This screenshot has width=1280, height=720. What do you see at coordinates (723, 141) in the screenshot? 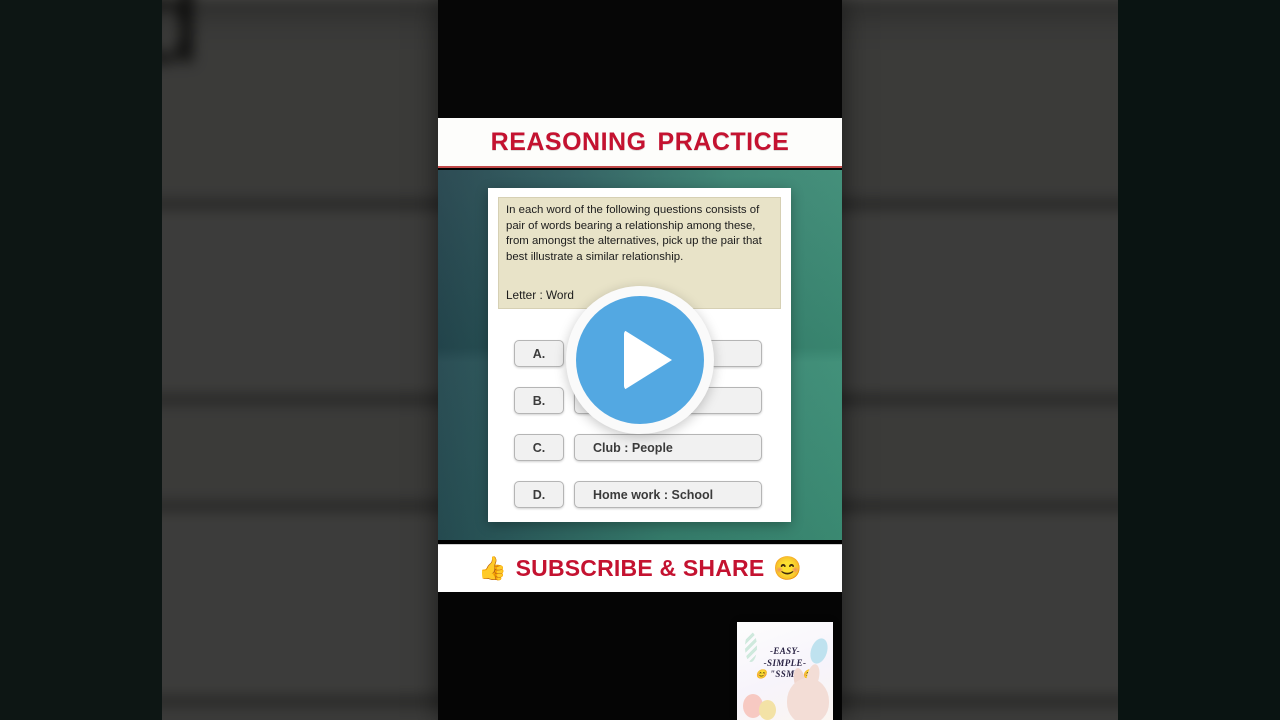
I see `title-word-practice: PRACTICE` at bounding box center [723, 141].